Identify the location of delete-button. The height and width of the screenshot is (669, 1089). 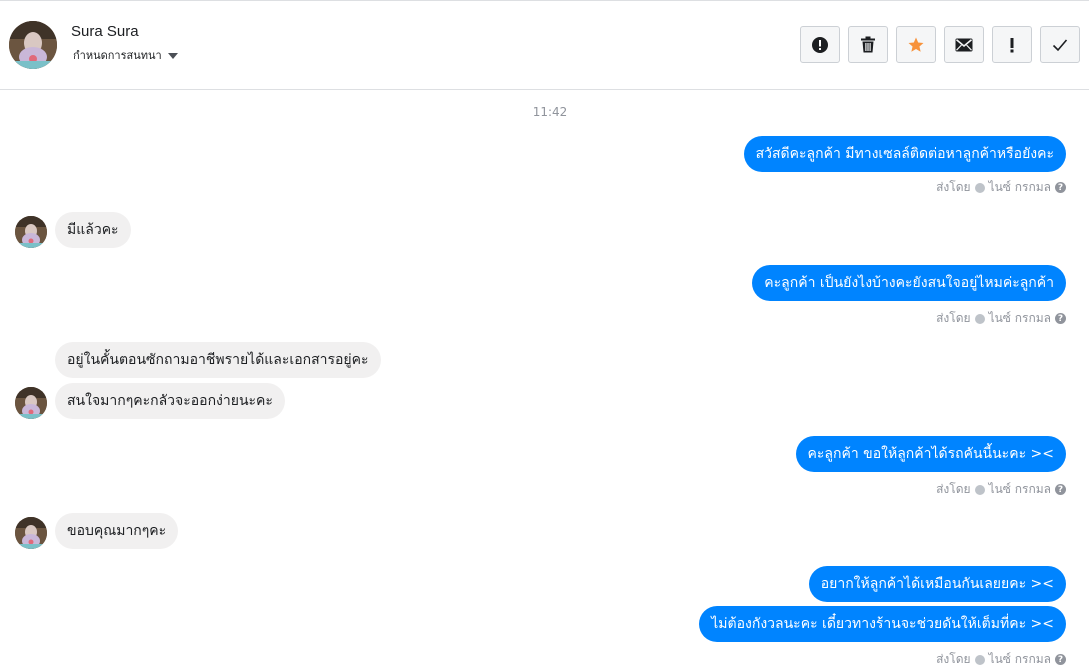
(868, 44).